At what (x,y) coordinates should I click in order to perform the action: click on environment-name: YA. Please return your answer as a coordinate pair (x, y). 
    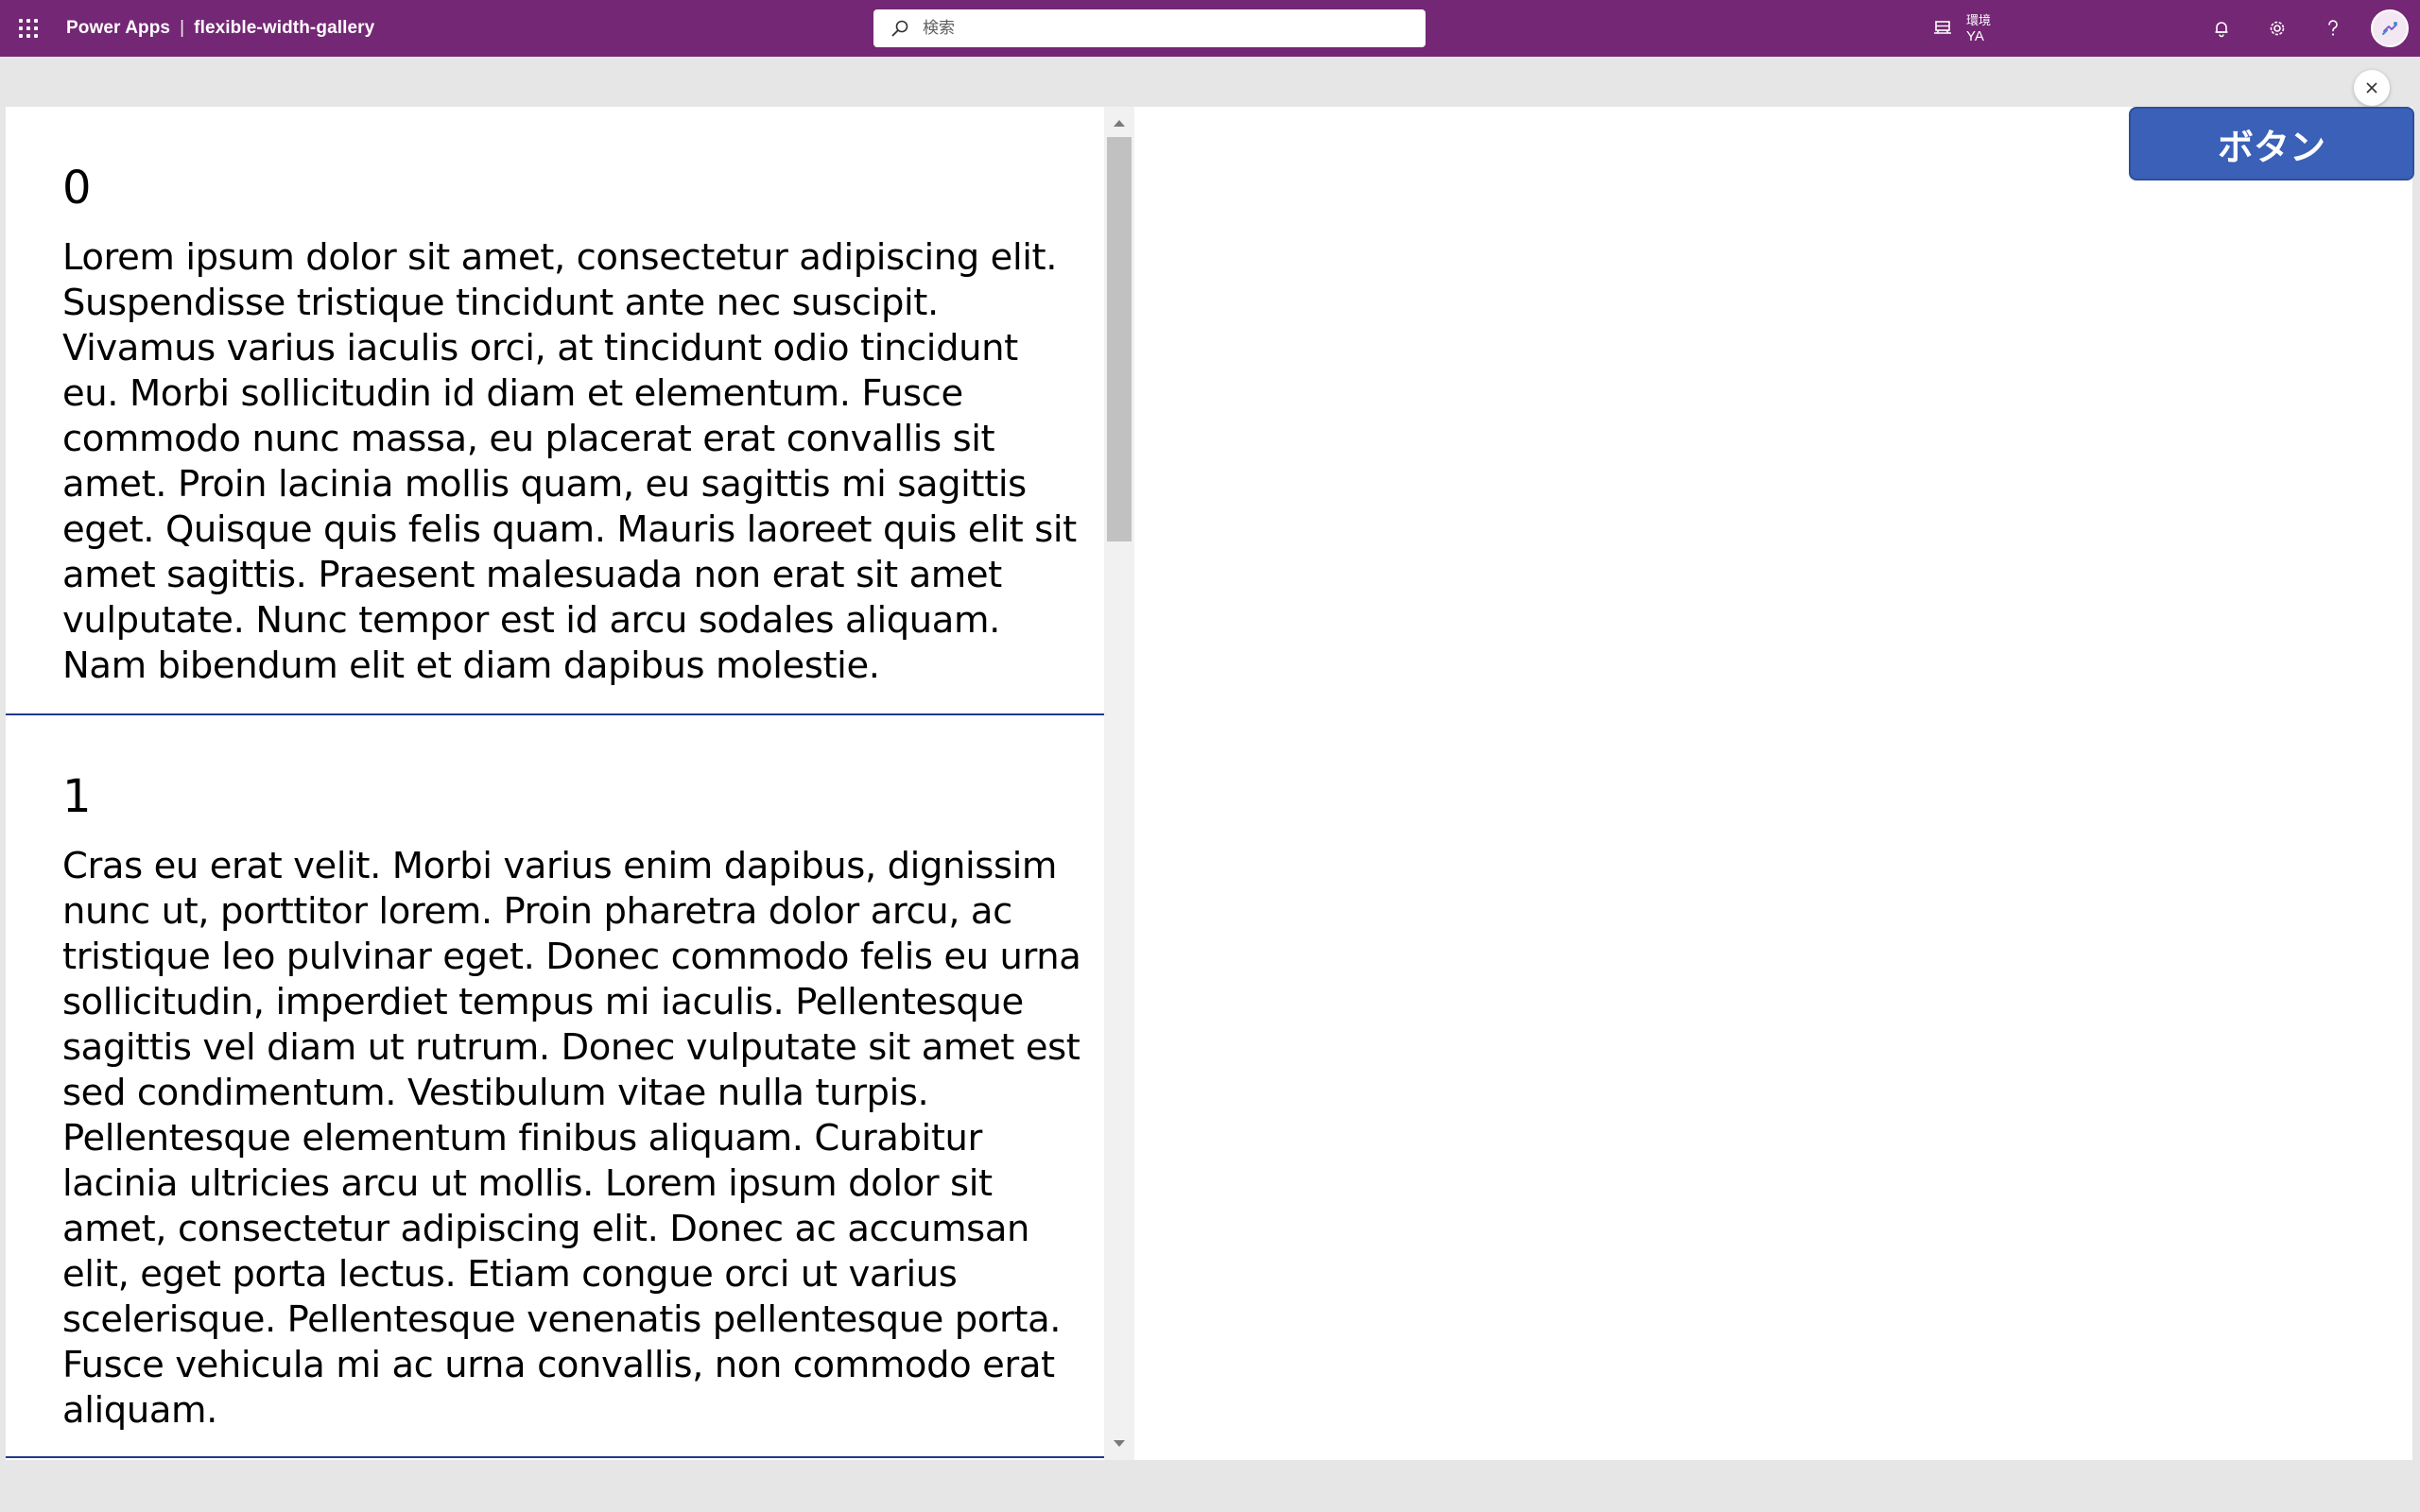
    Looking at the image, I should click on (1975, 36).